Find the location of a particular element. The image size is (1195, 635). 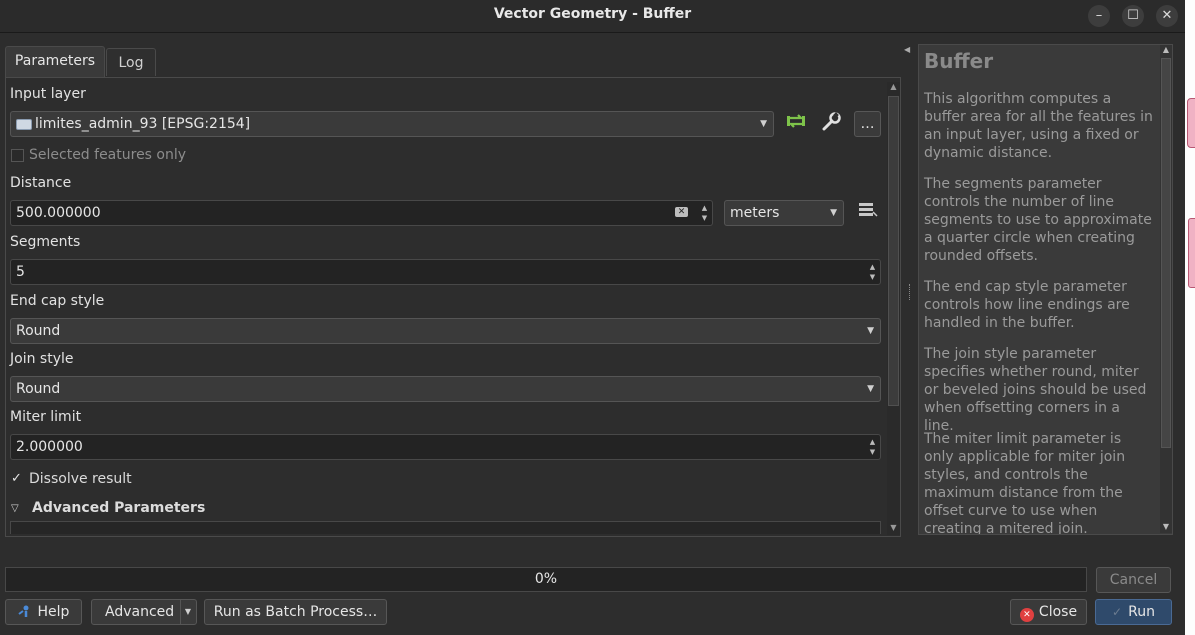

run-button-label: Run is located at coordinates (1141, 612).